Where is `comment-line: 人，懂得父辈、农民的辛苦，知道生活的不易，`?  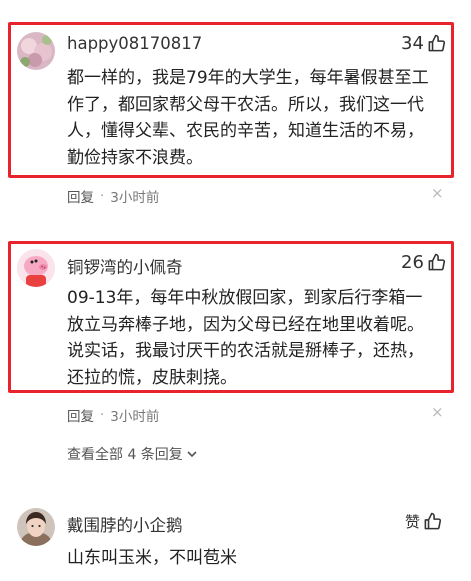 comment-line: 人，懂得父辈、农民的辛苦，知道生活的不易， is located at coordinates (245, 131).